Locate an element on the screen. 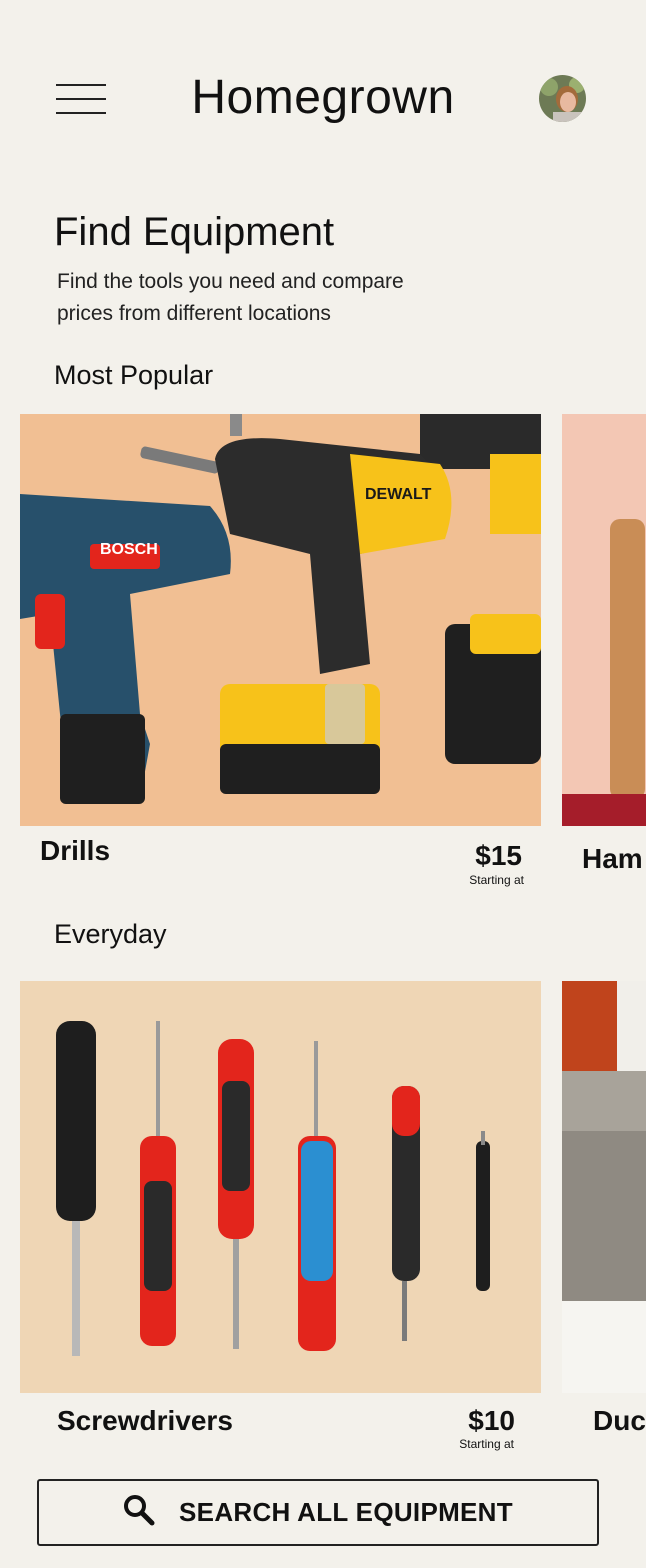 This screenshot has height=1568, width=646. search-all-equipment-button: SEARCH ALL EQUIPMENT is located at coordinates (318, 1512).